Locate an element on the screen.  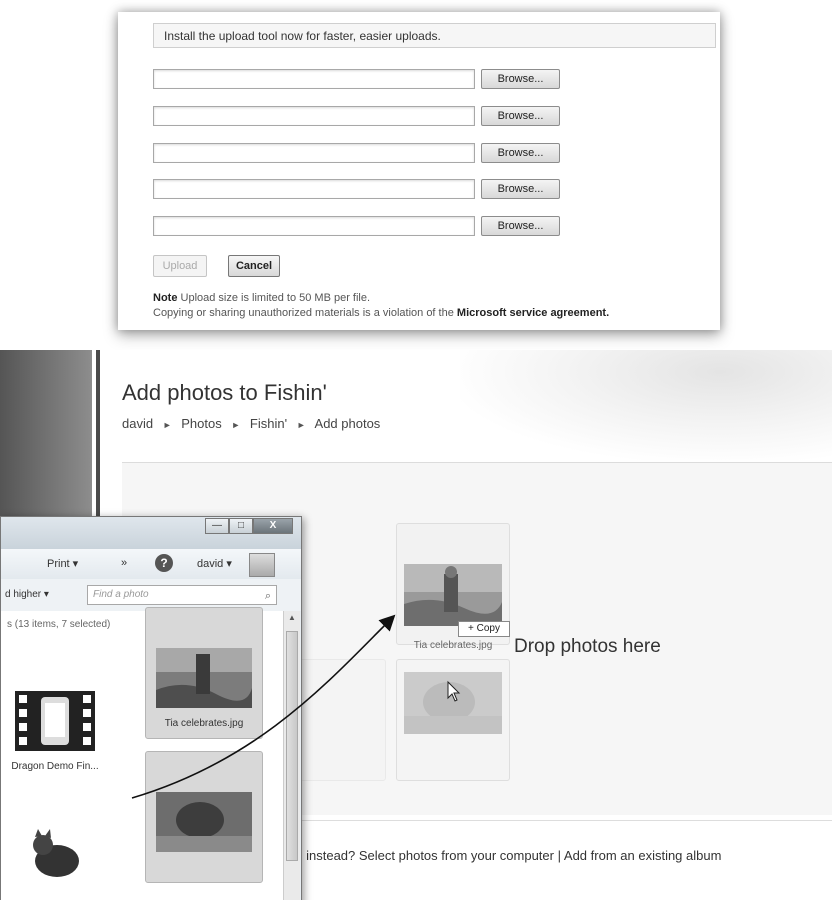
upload-button: Upload is located at coordinates (180, 266).